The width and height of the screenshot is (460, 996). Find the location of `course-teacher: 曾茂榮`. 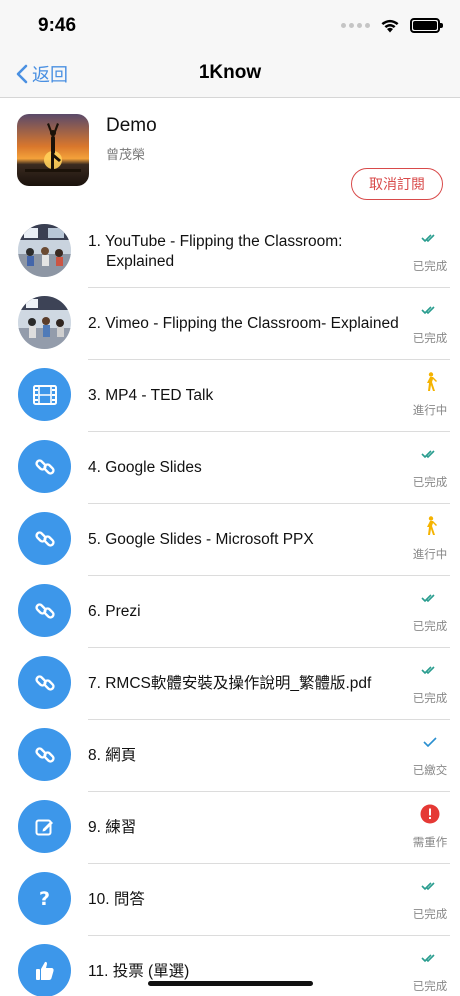

course-teacher: 曾茂榮 is located at coordinates (126, 154).